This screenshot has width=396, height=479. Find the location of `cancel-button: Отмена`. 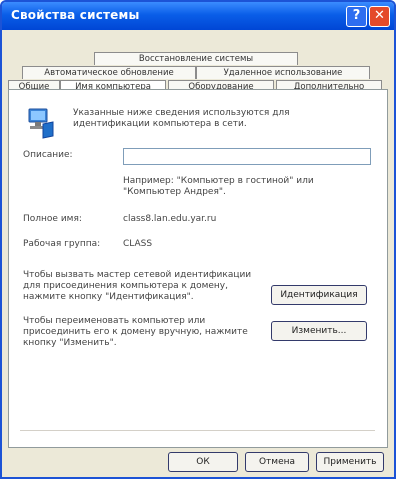

cancel-button: Отмена is located at coordinates (277, 462).